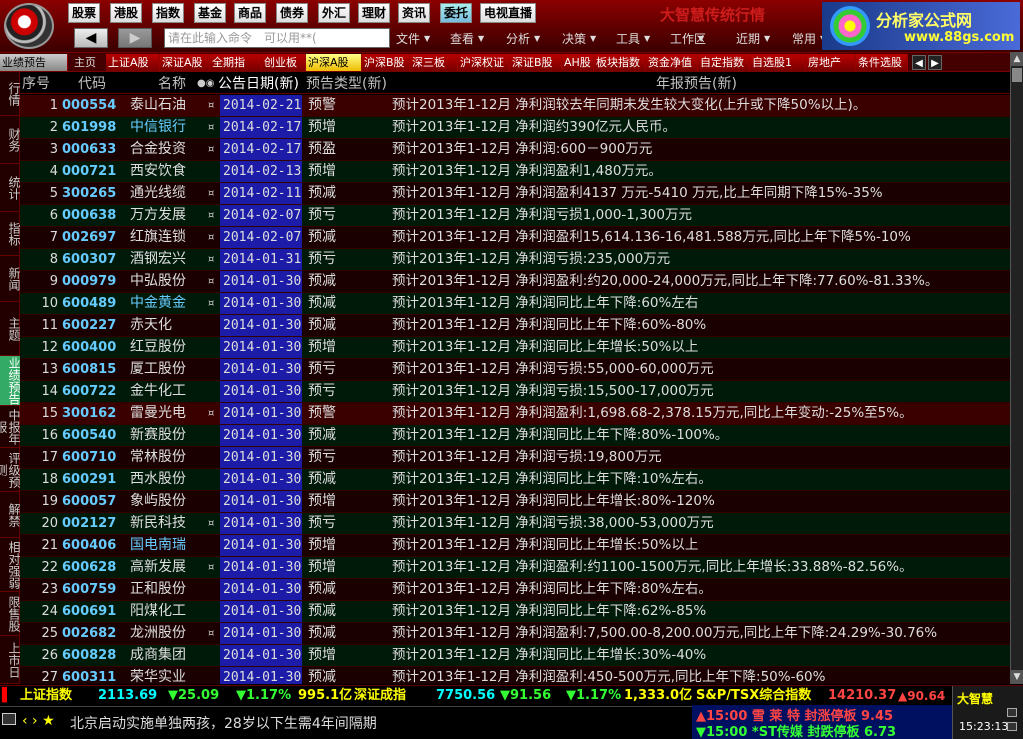 The width and height of the screenshot is (1023, 739). Describe the element at coordinates (258, 84) in the screenshot. I see `header-date: 公告日期(新)` at that location.